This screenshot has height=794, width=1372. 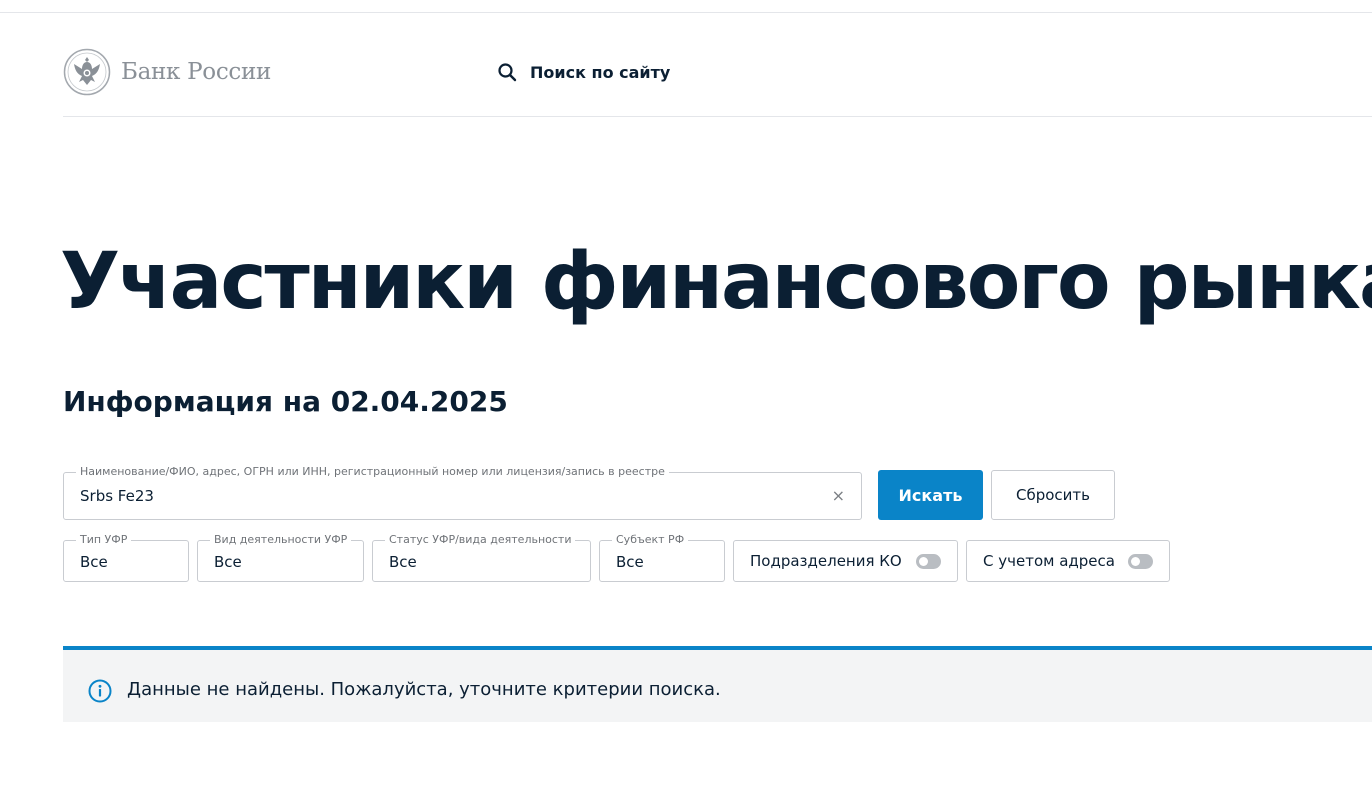 What do you see at coordinates (650, 540) in the screenshot?
I see `filter-label: Субъект РФ` at bounding box center [650, 540].